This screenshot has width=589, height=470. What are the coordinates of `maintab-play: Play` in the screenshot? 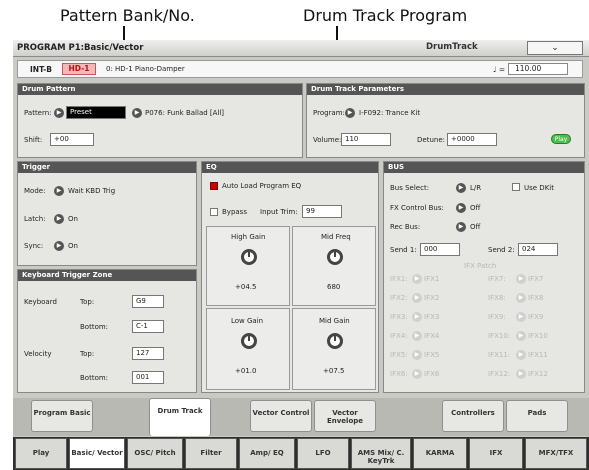 It's located at (41, 453).